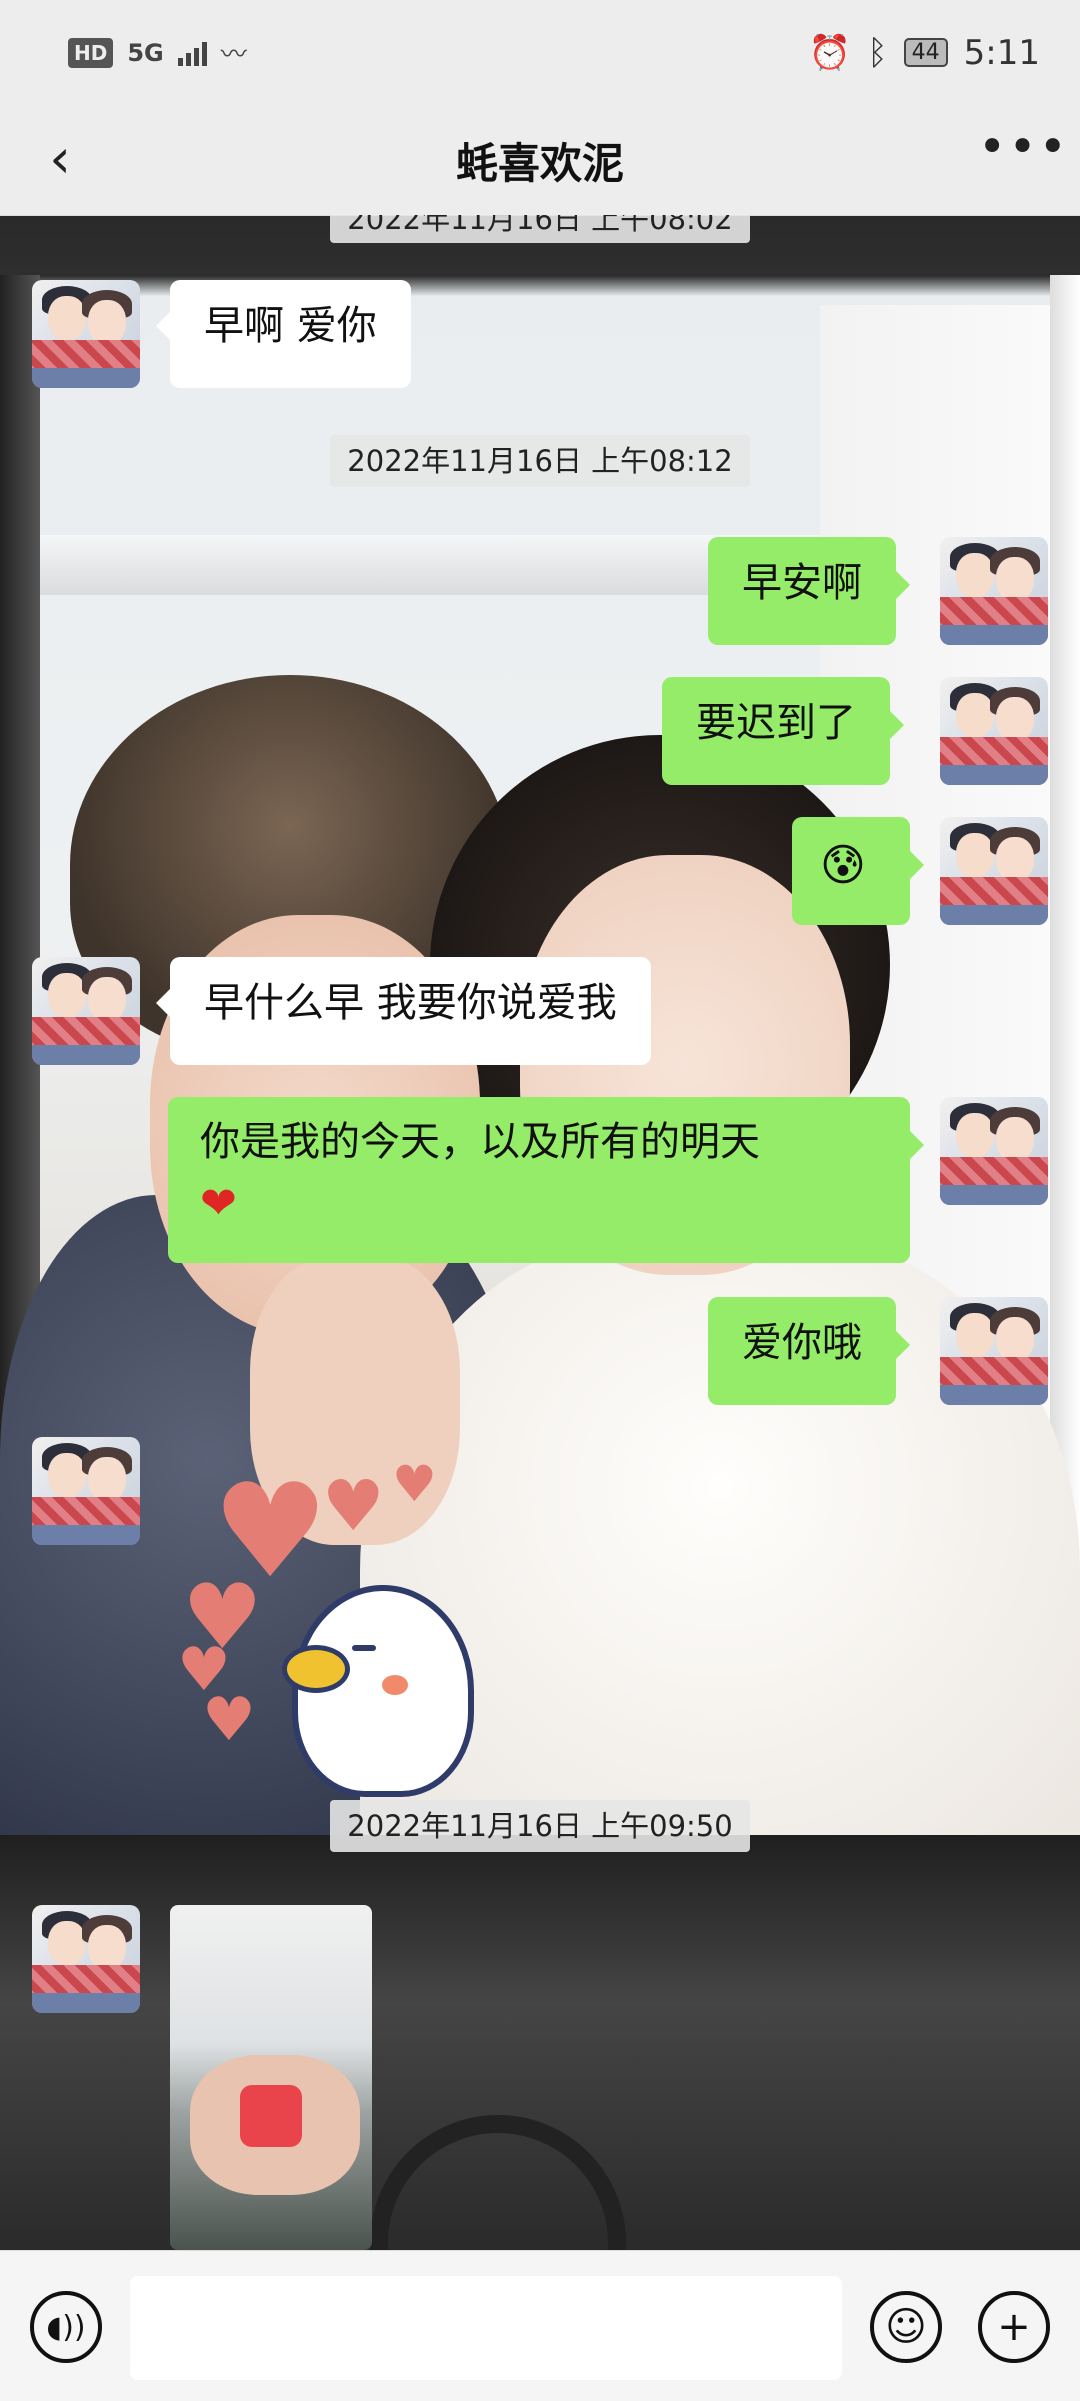 The height and width of the screenshot is (2401, 1080). What do you see at coordinates (539, 163) in the screenshot?
I see `chat-title: 蚝喜欢泥` at bounding box center [539, 163].